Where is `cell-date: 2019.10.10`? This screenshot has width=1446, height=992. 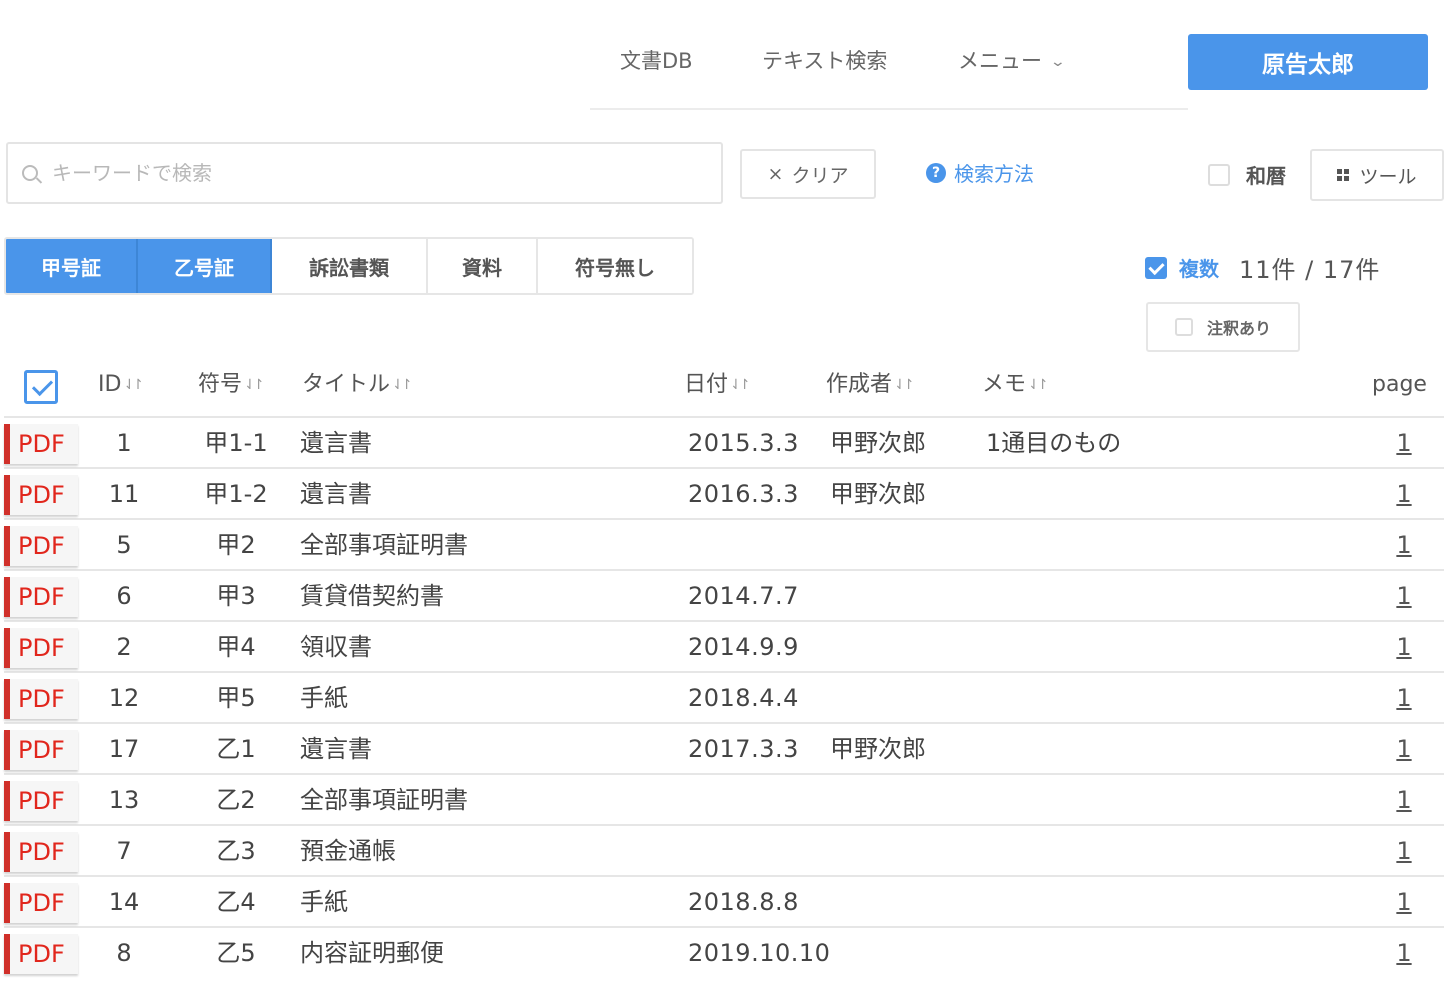 cell-date: 2019.10.10 is located at coordinates (759, 953).